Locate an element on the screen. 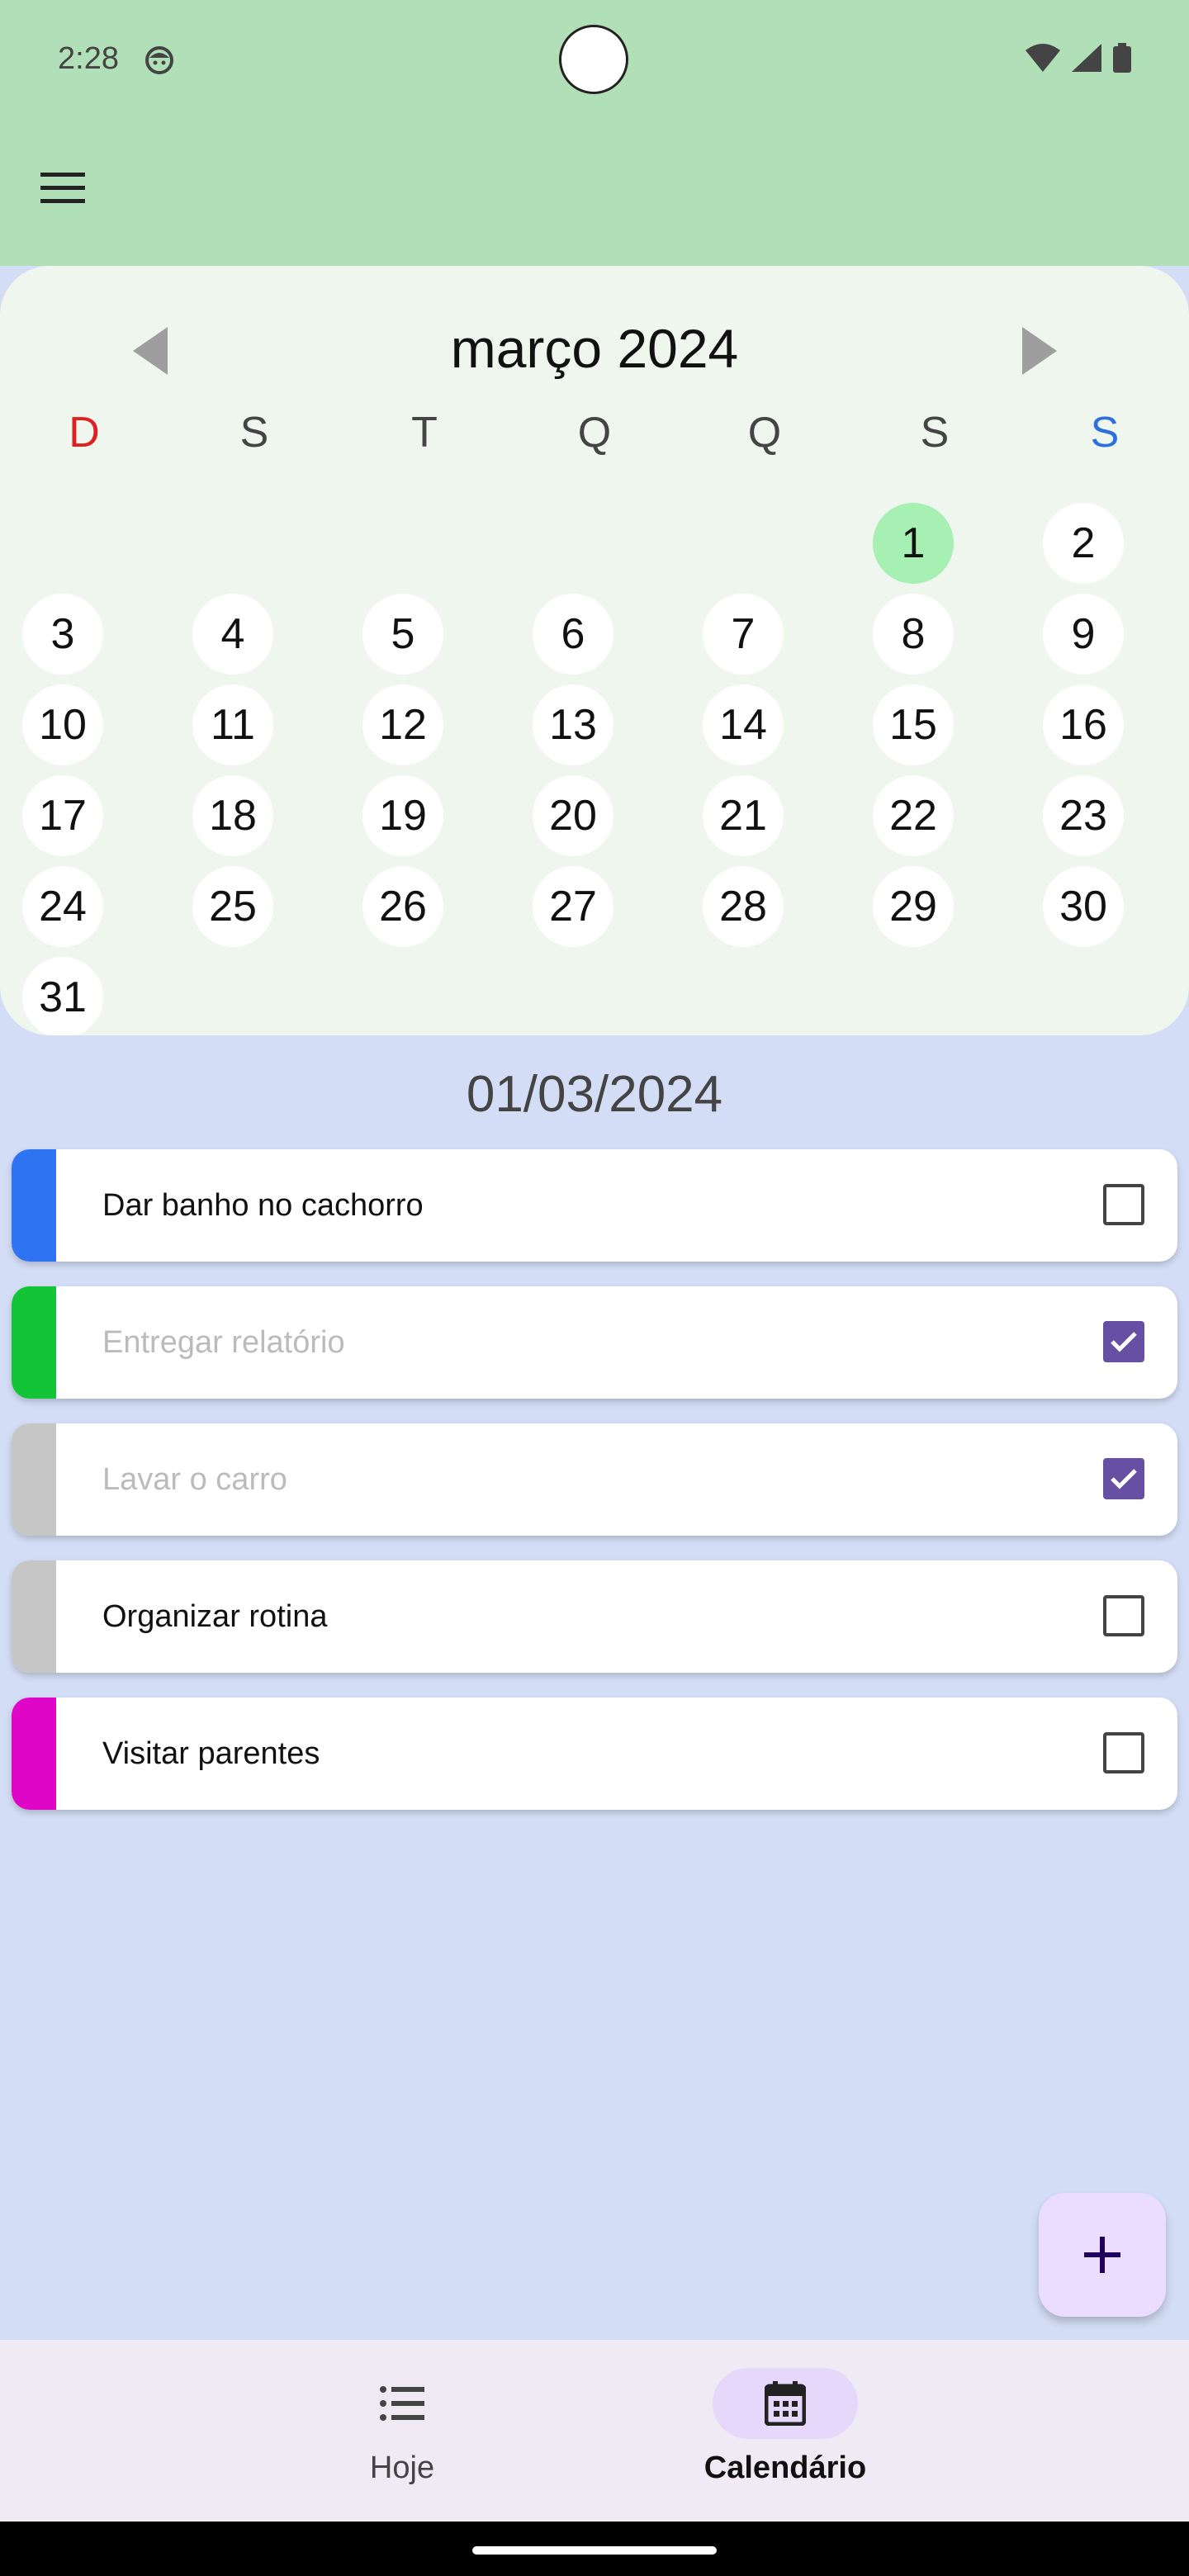 This screenshot has height=2576, width=1189. calendar-day-14: 14 is located at coordinates (743, 724).